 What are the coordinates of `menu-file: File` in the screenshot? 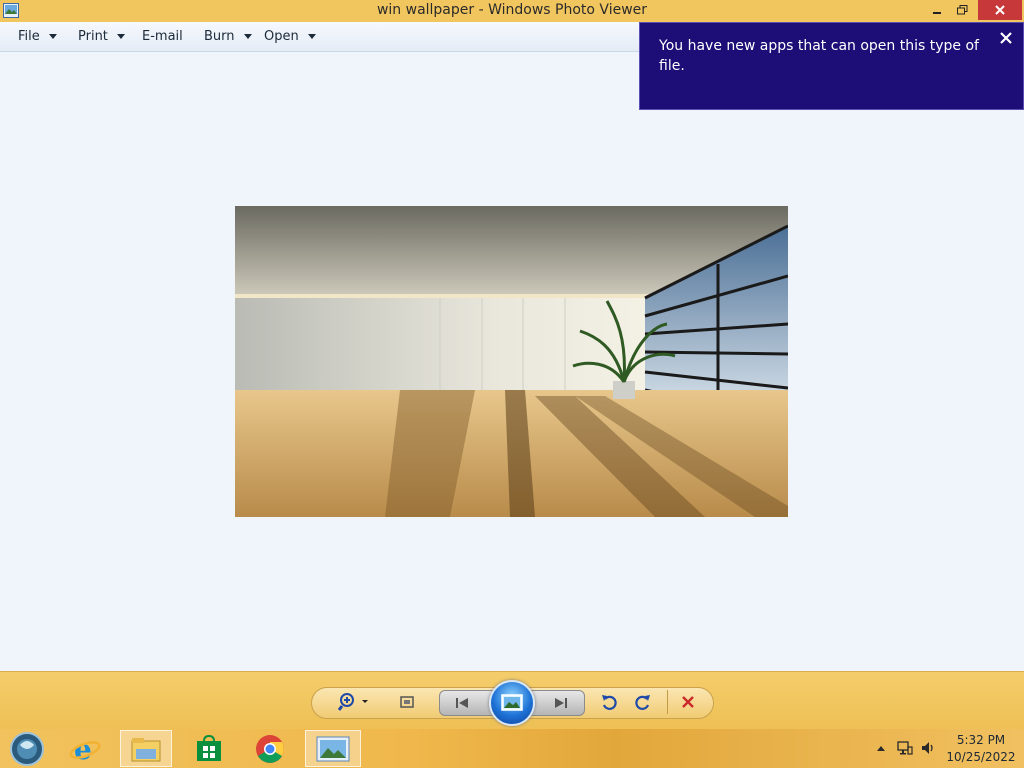 It's located at (37, 36).